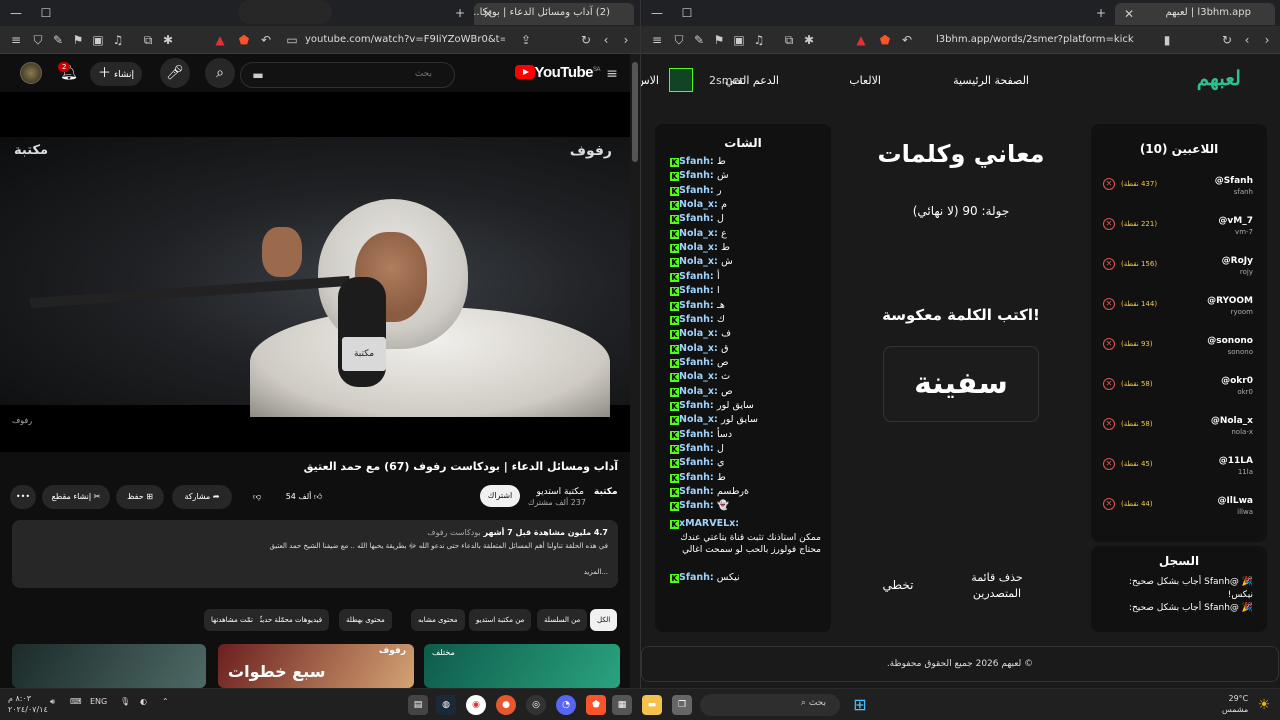 Image resolution: width=1280 pixels, height=720 pixels. What do you see at coordinates (1264, 705) in the screenshot?
I see `sun-icon: ☀` at bounding box center [1264, 705].